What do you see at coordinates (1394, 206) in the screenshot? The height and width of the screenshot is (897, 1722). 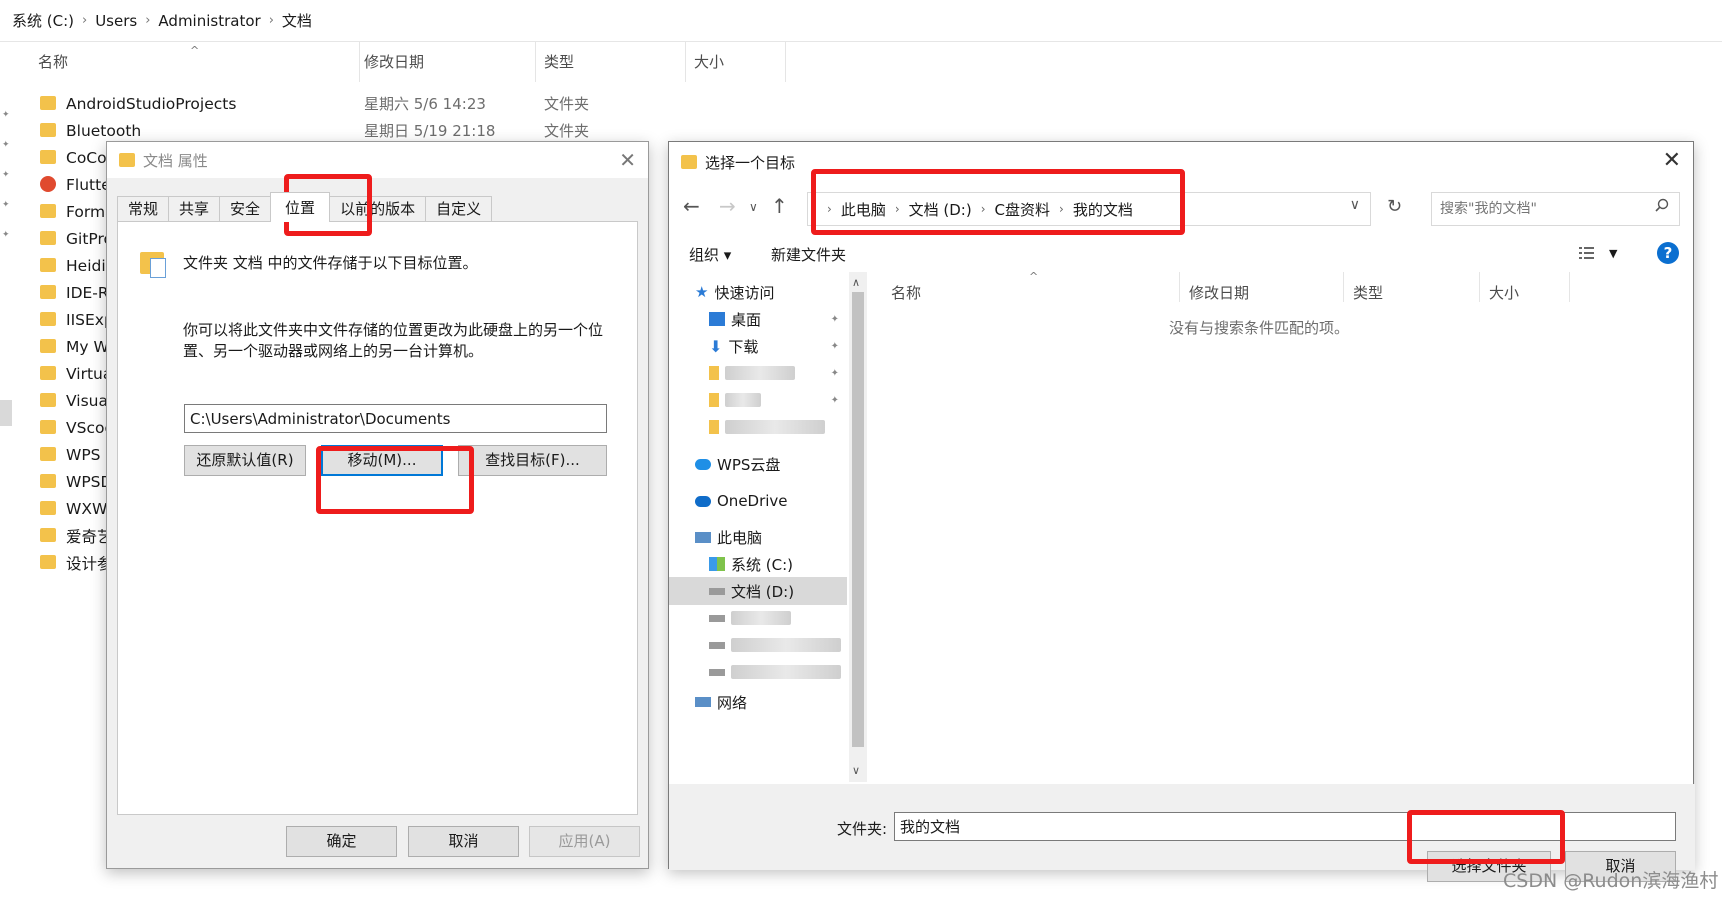 I see `refresh-icon: ↻` at bounding box center [1394, 206].